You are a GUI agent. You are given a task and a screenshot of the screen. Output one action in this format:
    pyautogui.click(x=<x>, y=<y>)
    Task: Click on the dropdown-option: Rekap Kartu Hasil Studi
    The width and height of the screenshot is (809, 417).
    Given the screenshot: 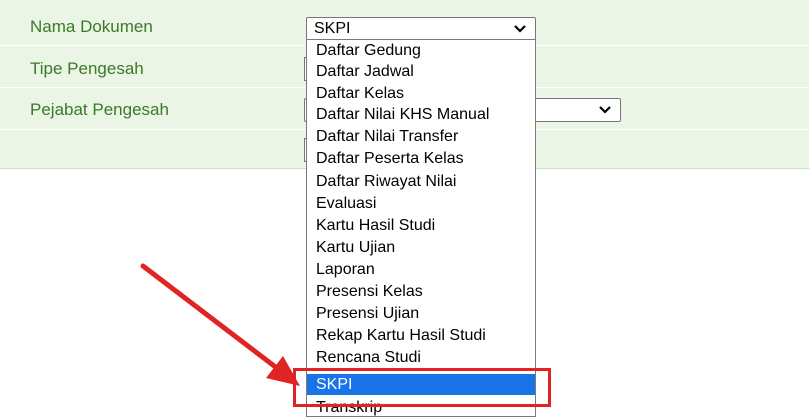 What is the action you would take?
    pyautogui.click(x=421, y=335)
    